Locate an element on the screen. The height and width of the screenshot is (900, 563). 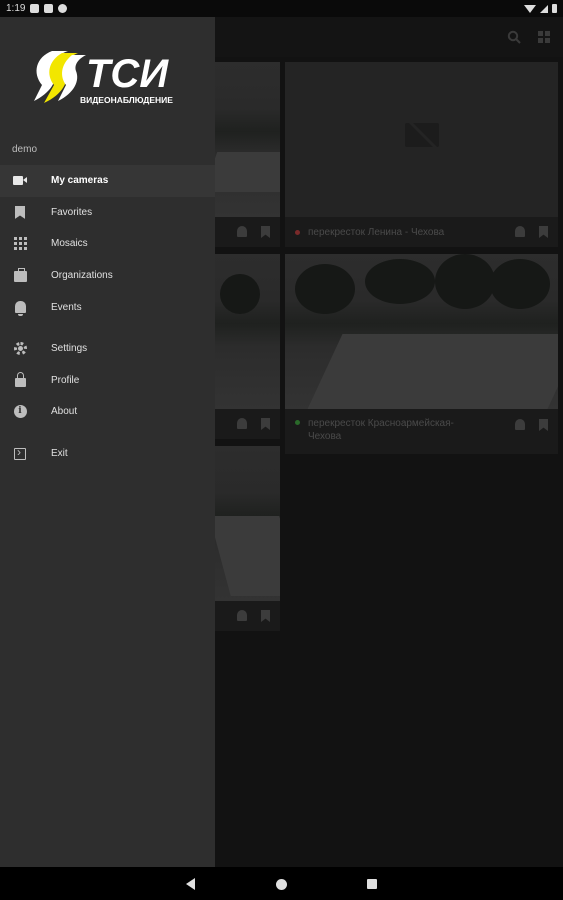
sync-icon is located at coordinates (63, 8).